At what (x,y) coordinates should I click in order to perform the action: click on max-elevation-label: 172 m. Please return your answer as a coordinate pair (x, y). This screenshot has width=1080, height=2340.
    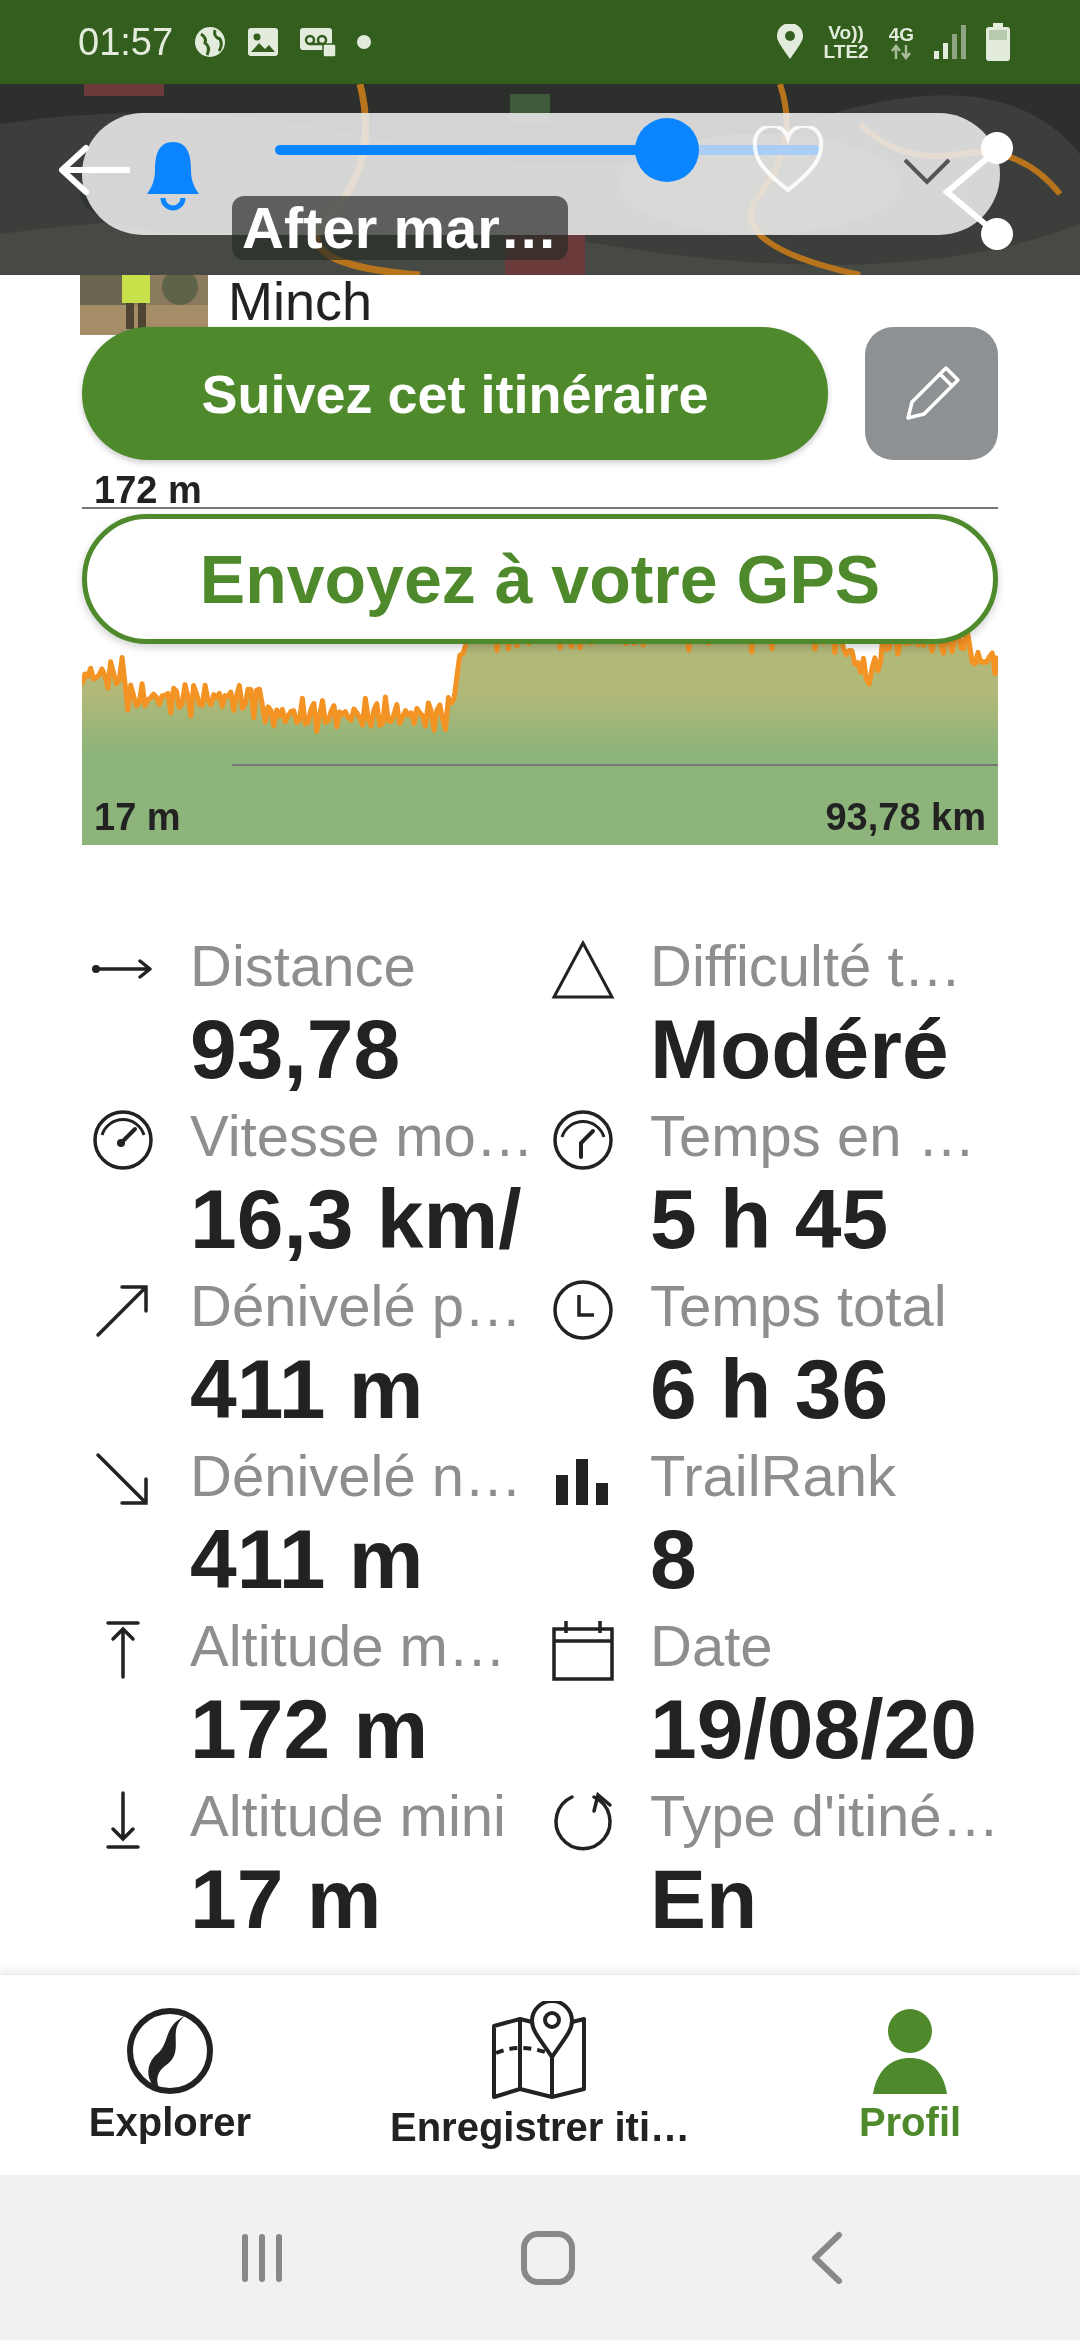
    Looking at the image, I should click on (148, 490).